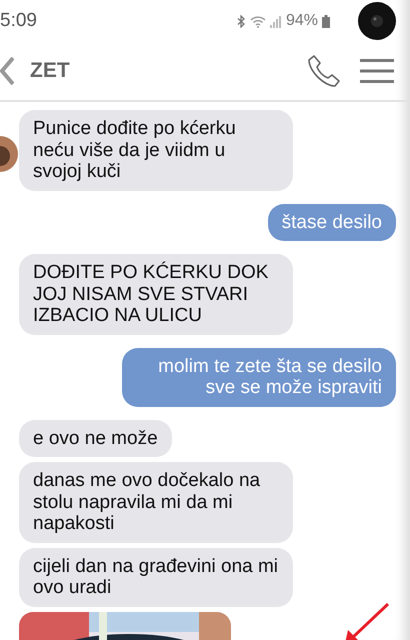 This screenshot has width=410, height=640. What do you see at coordinates (156, 577) in the screenshot?
I see `message-bubble: cijeli dan na građevini ona mi ovo uradi` at bounding box center [156, 577].